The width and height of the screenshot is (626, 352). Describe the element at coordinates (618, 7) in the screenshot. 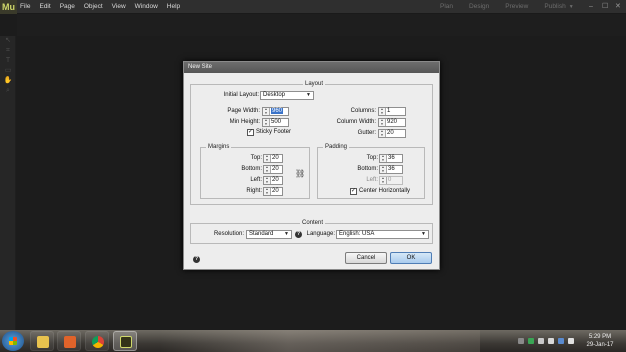

I see `close-button: ✕` at that location.